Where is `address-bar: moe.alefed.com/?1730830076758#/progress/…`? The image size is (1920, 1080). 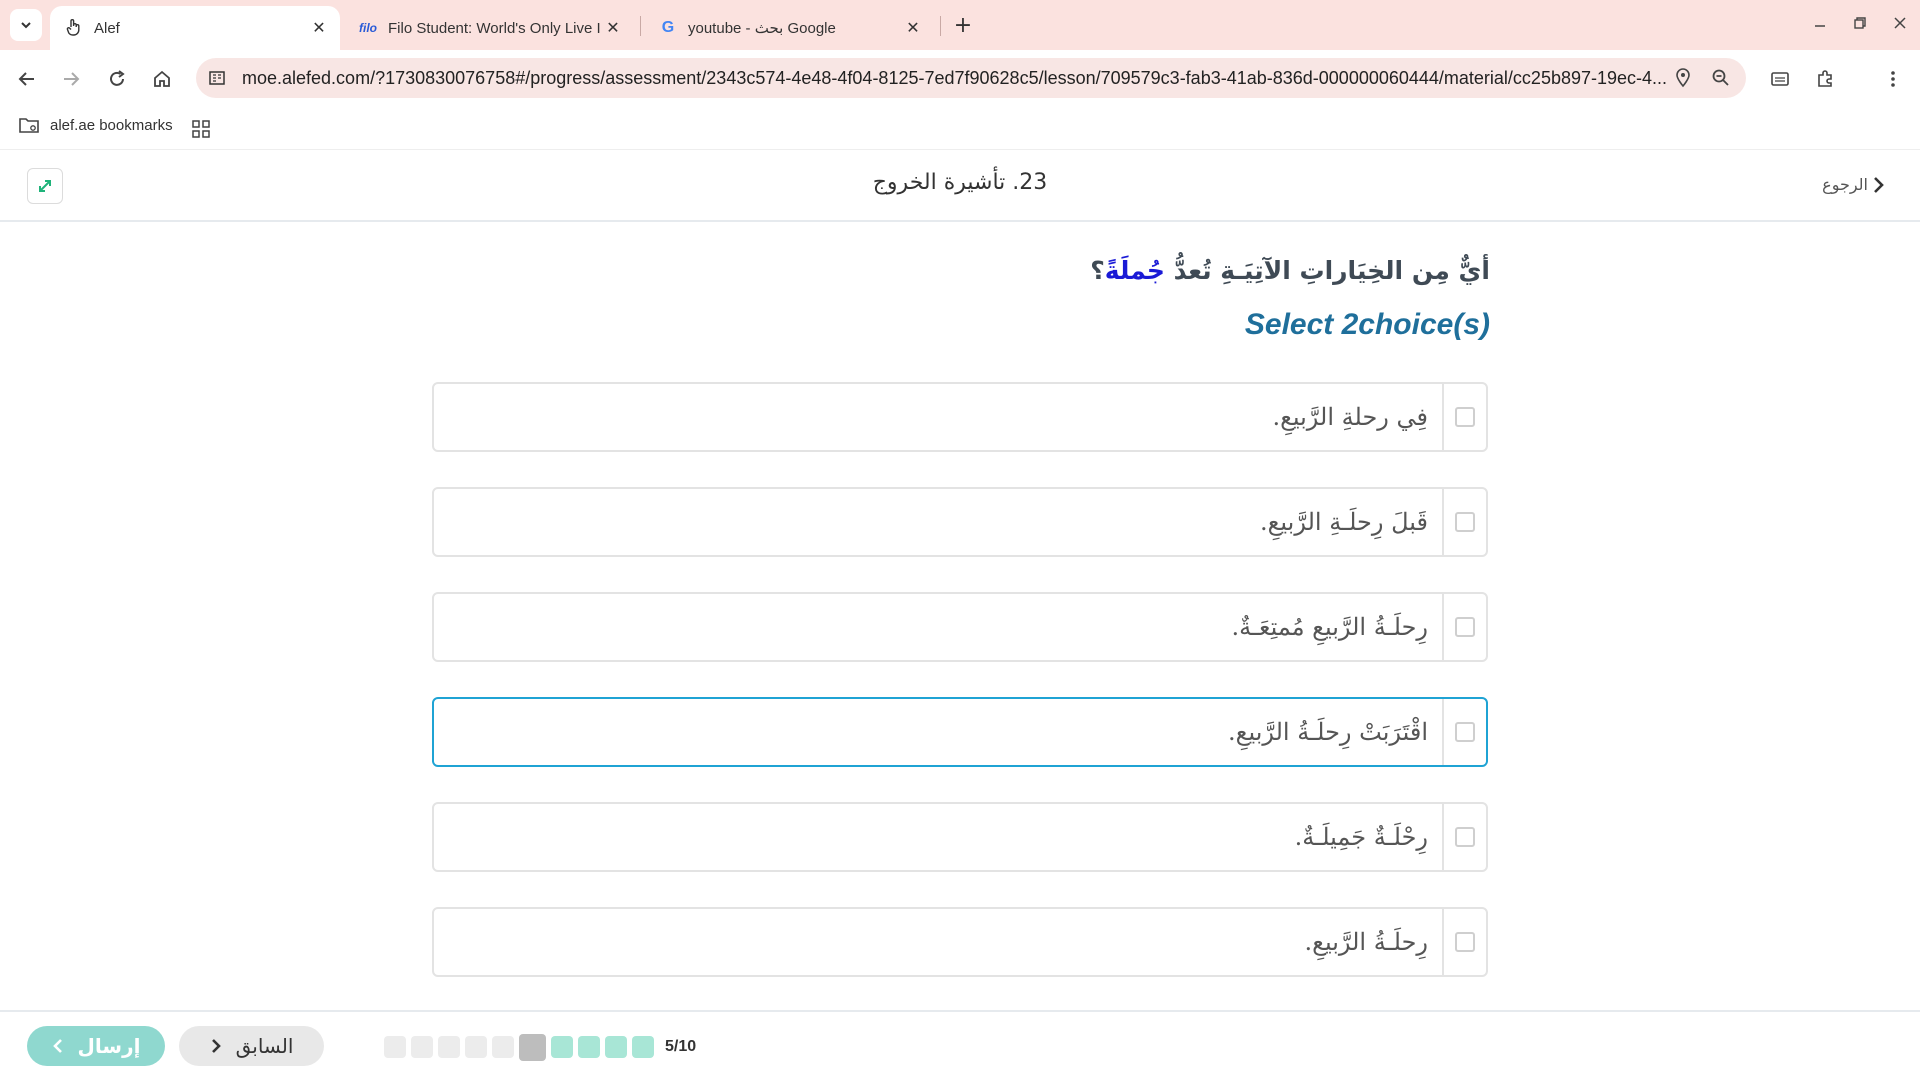
address-bar: moe.alefed.com/?1730830076758#/progress/… is located at coordinates (971, 78).